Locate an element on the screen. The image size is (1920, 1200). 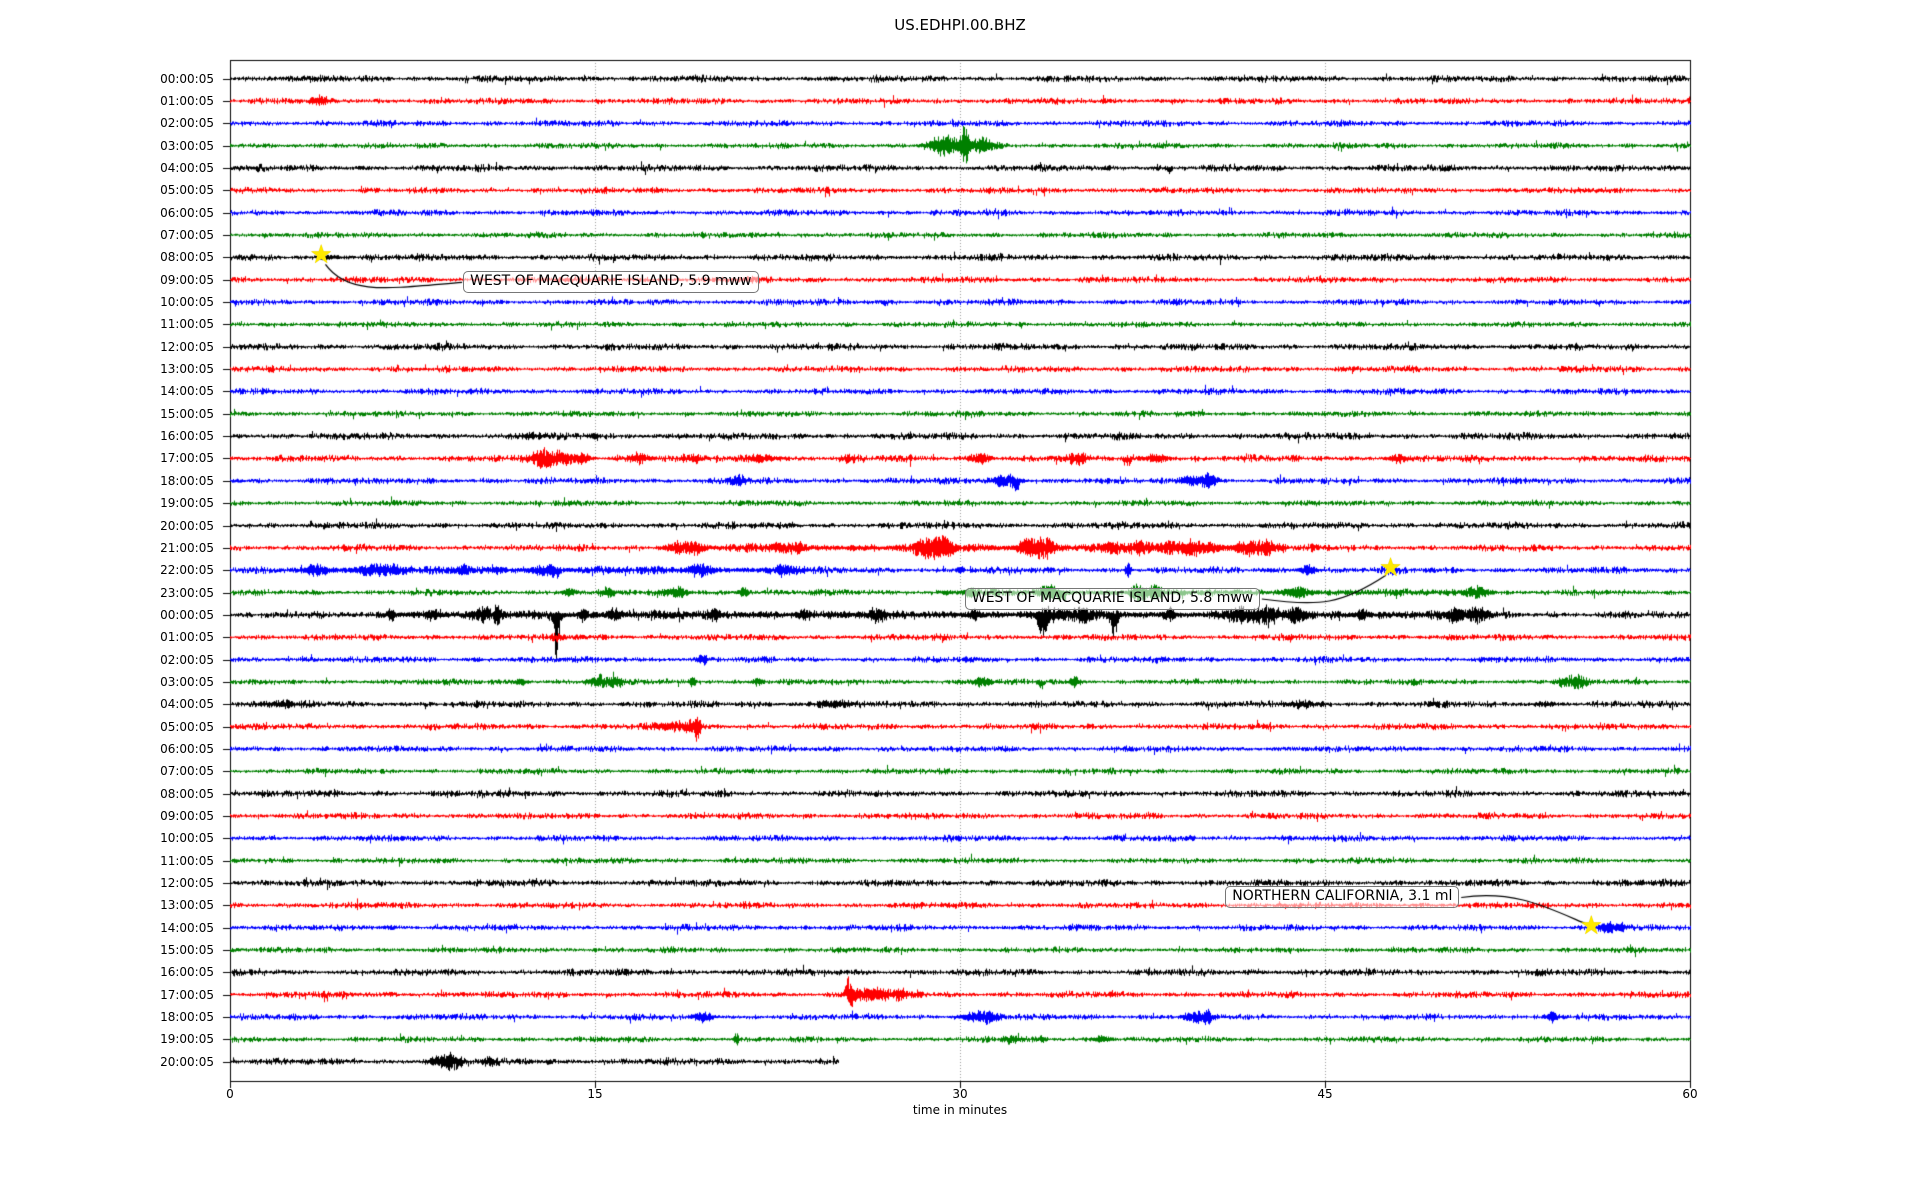
y-tick-label: 22:00:05 is located at coordinates (187, 570).